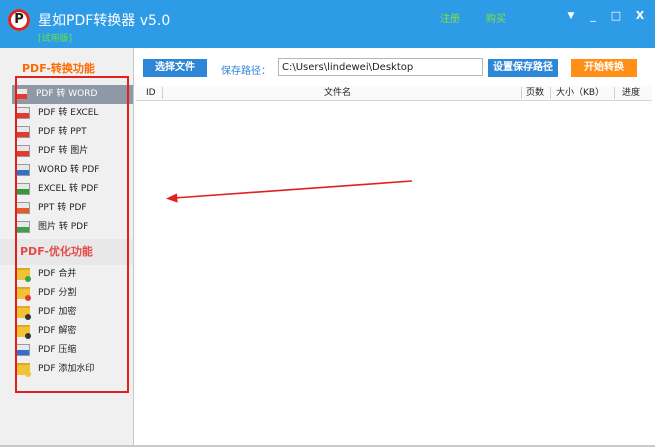 This screenshot has width=655, height=447. I want to click on toolbar: 选择文件 保存路径： 设置保存路径 开始转换, so click(394, 66).